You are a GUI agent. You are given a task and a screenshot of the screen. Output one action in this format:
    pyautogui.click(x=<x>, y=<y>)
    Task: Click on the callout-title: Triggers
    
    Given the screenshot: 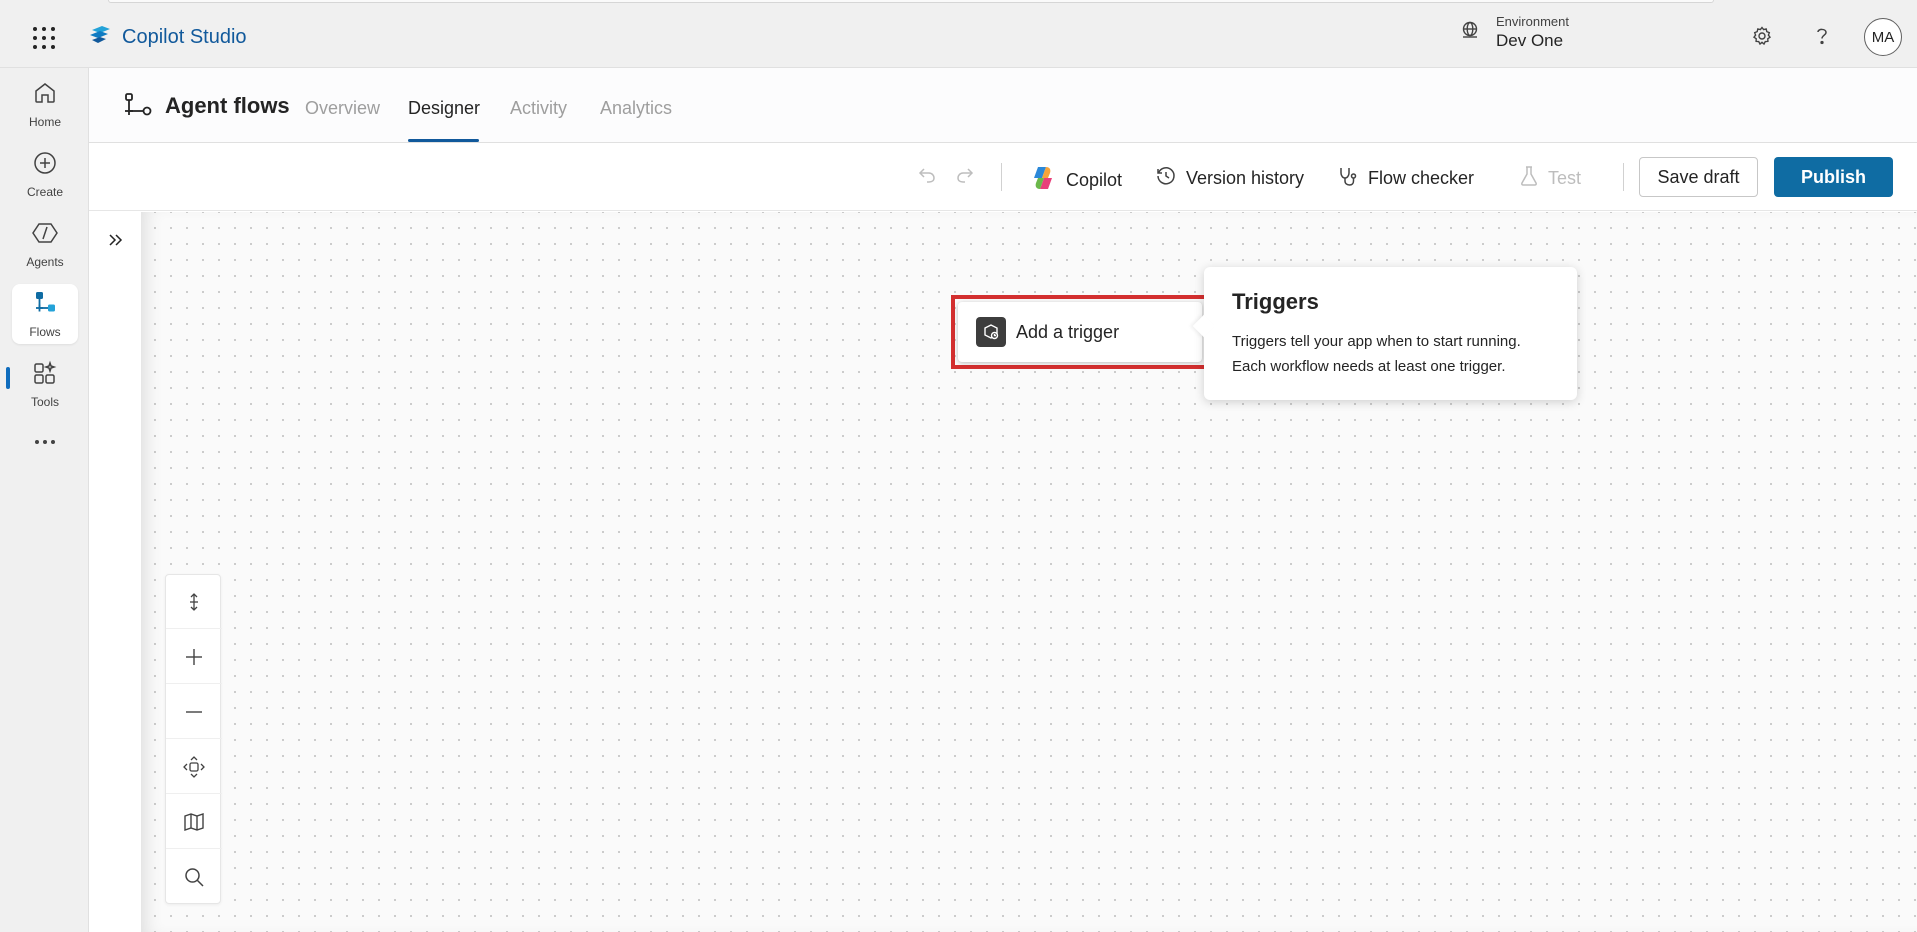 What is the action you would take?
    pyautogui.click(x=1275, y=301)
    